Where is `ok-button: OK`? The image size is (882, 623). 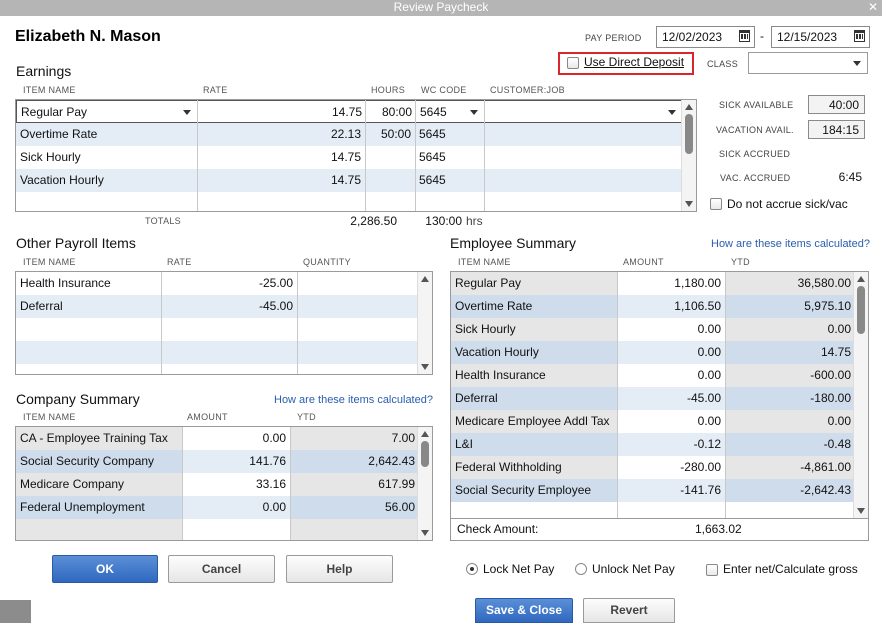 ok-button: OK is located at coordinates (105, 569).